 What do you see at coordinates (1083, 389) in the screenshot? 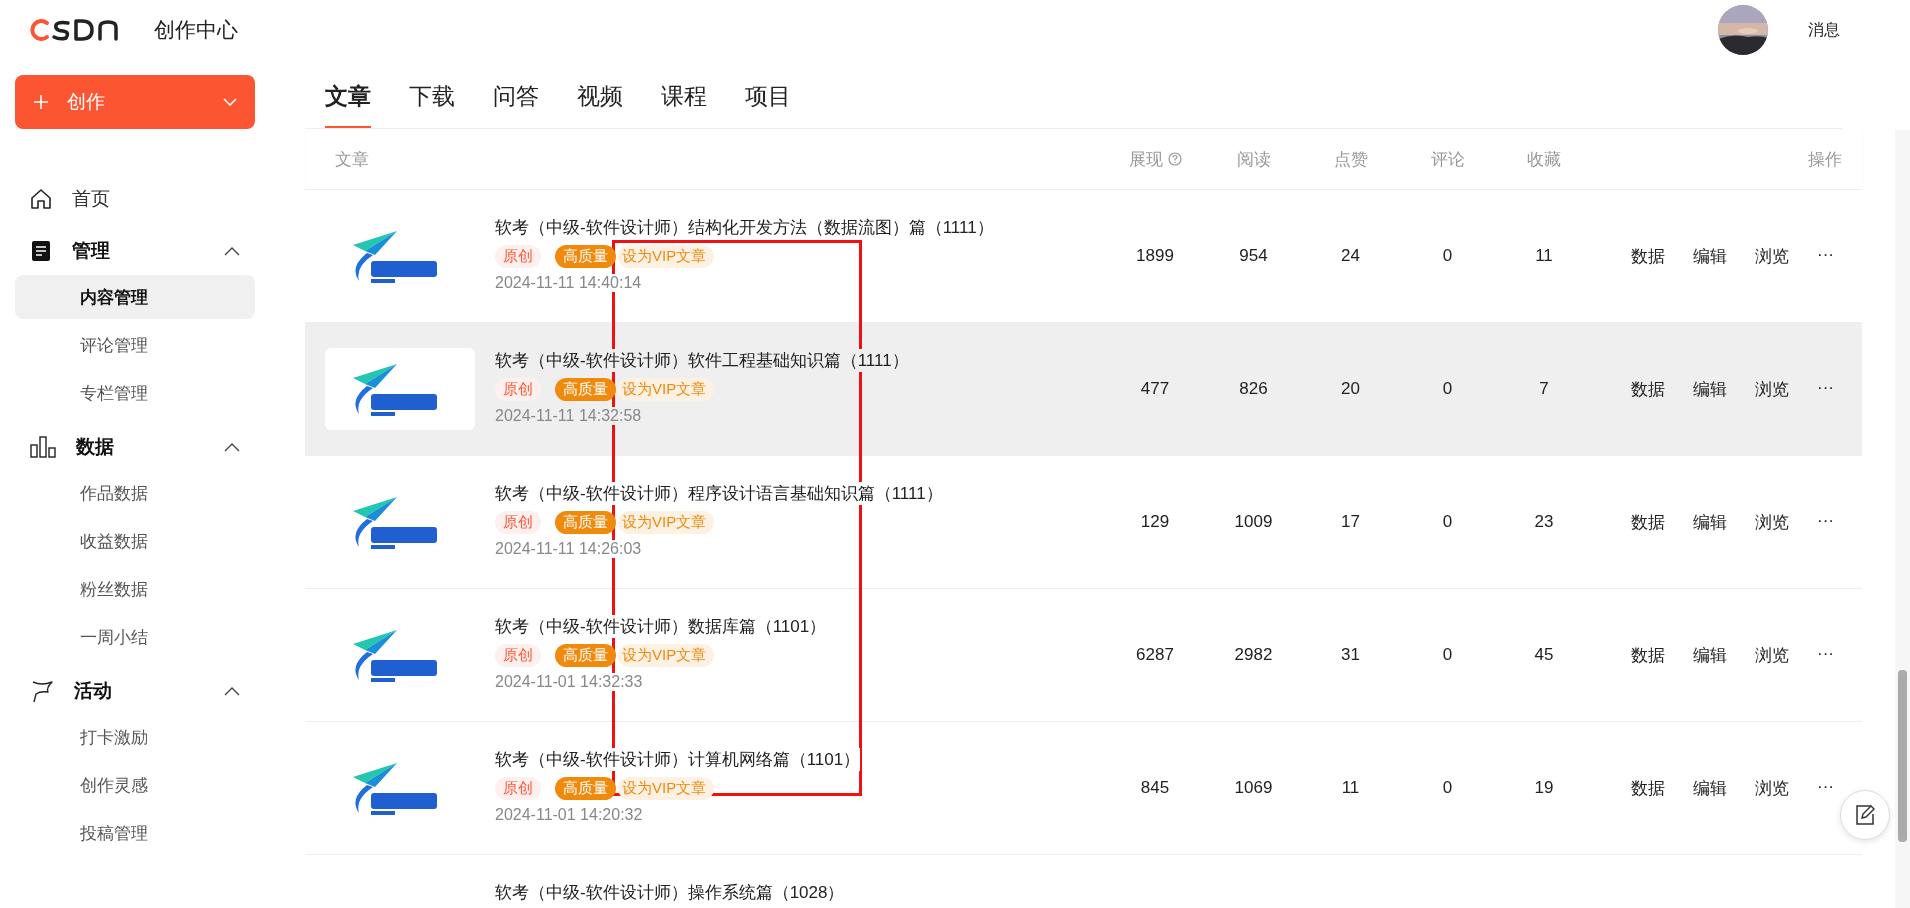
I see `article-row: 软考（中级-软件设计师）软件工程基础知识篇（1111） 原创 高质量 设为VIP文章 2024-11-11 14:32:58 477 826 20 0 7 数据 编辑 浏览 ···` at bounding box center [1083, 389].